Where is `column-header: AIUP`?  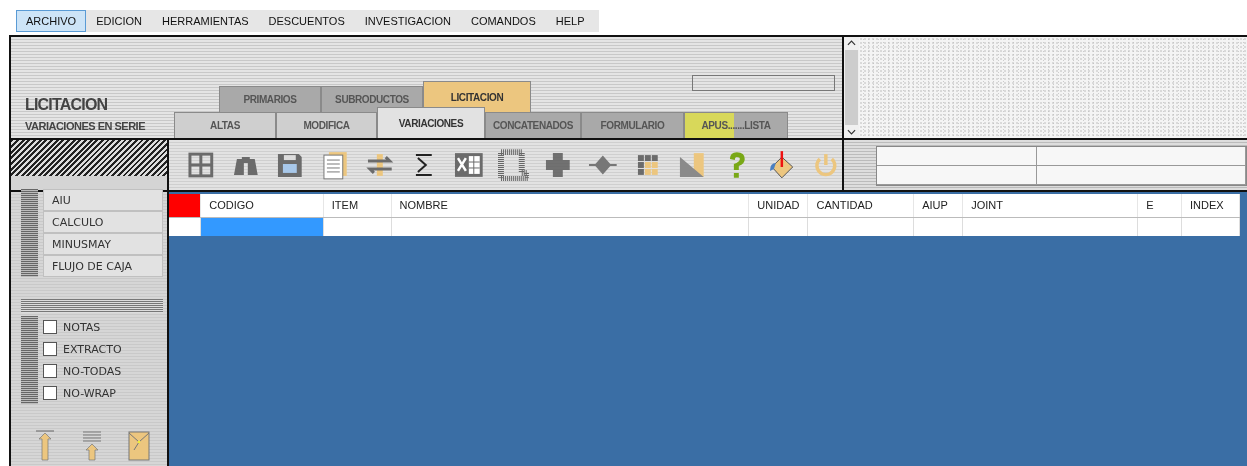
column-header: AIUP is located at coordinates (938, 205).